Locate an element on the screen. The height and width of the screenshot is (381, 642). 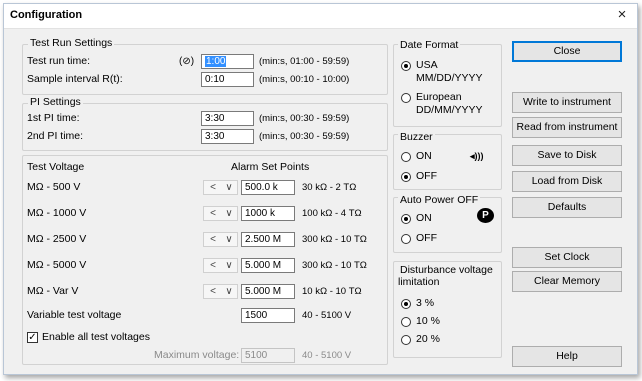
test-run-time-input: 1:00 is located at coordinates (227, 61).